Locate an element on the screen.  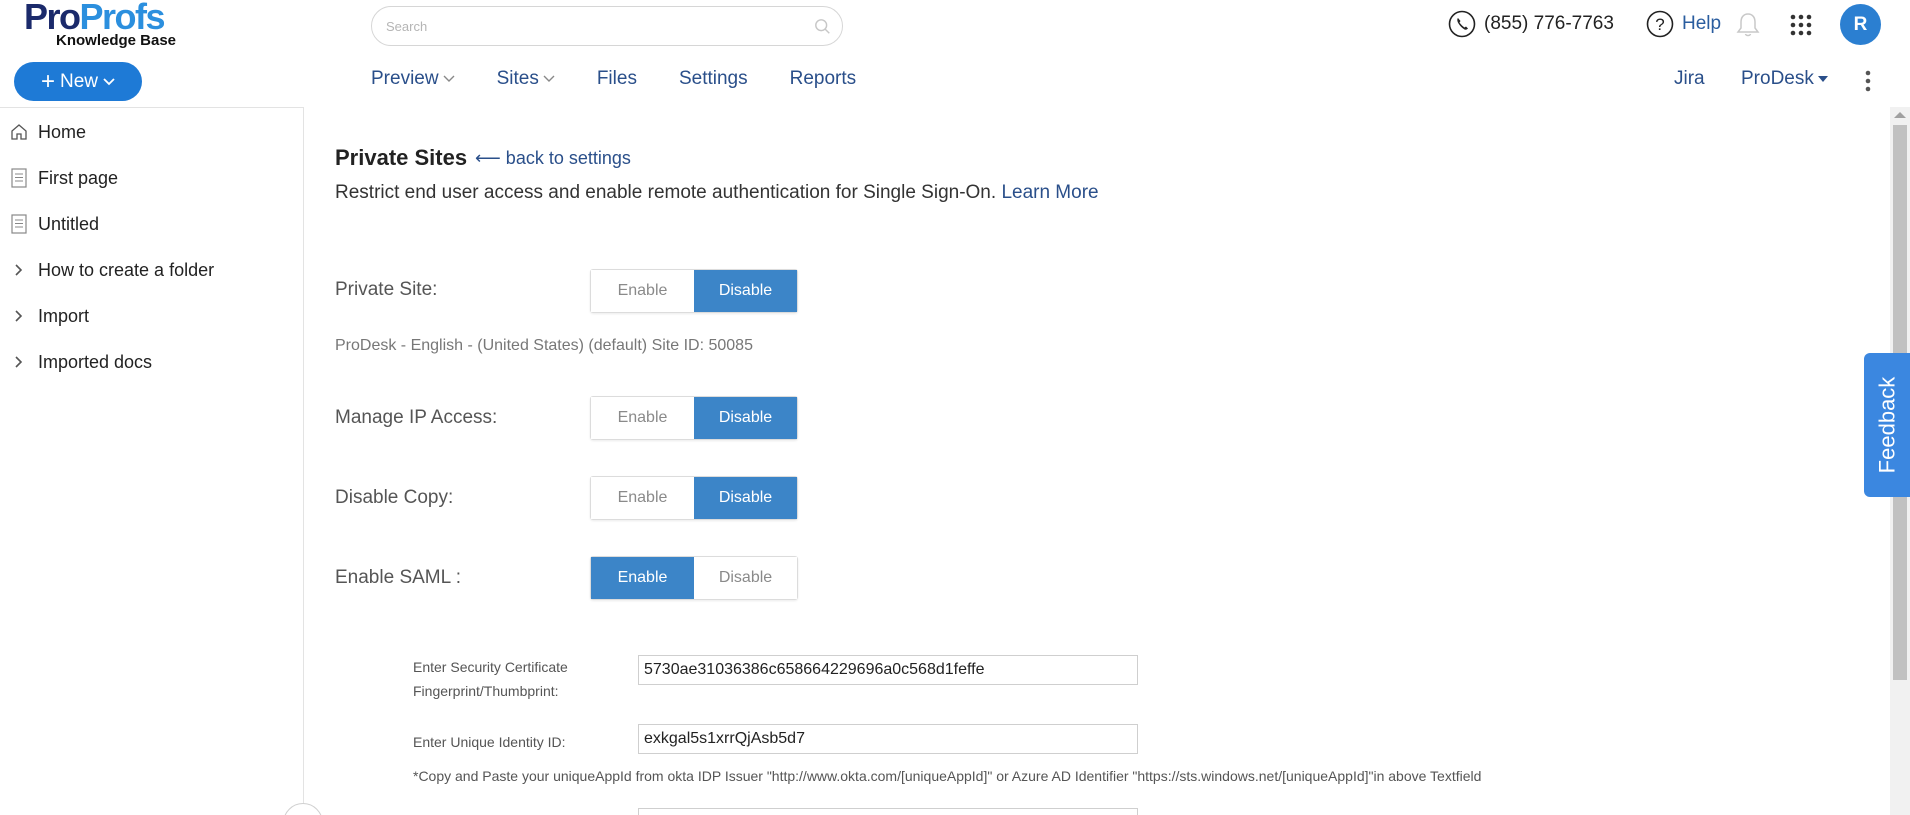
sidebar-item-first-page: First page is located at coordinates (59, 178).